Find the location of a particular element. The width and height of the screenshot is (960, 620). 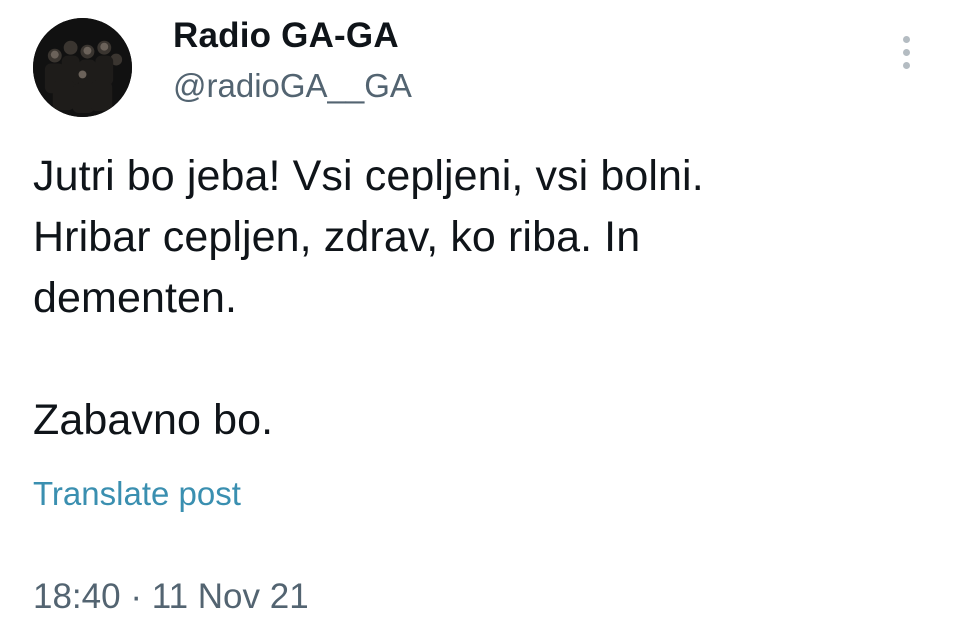

more-options-button is located at coordinates (907, 52).